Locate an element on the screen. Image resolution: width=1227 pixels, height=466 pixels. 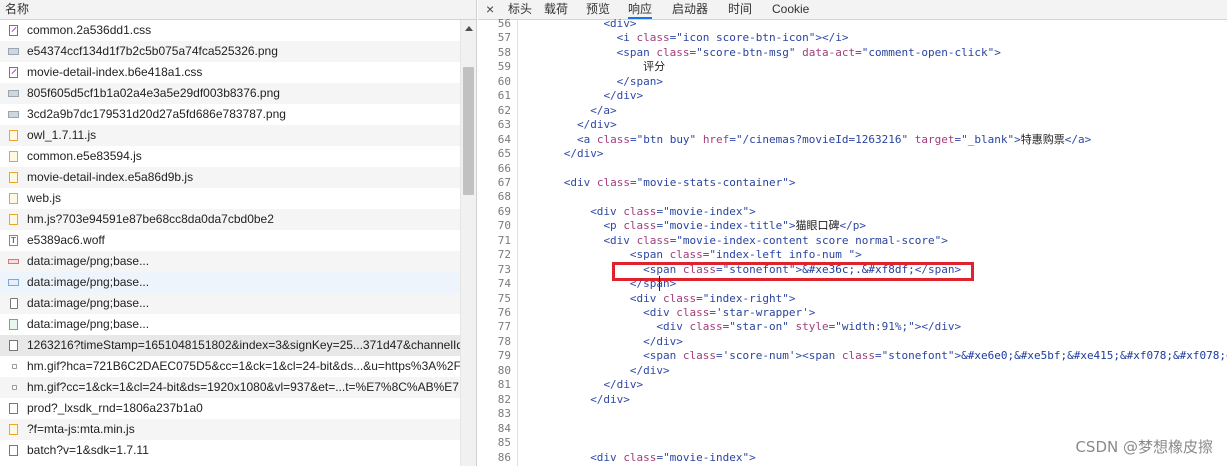
request-row: 805f605d5cf1b1a02a4e3a5e29df003b8376.png is located at coordinates (230, 93).